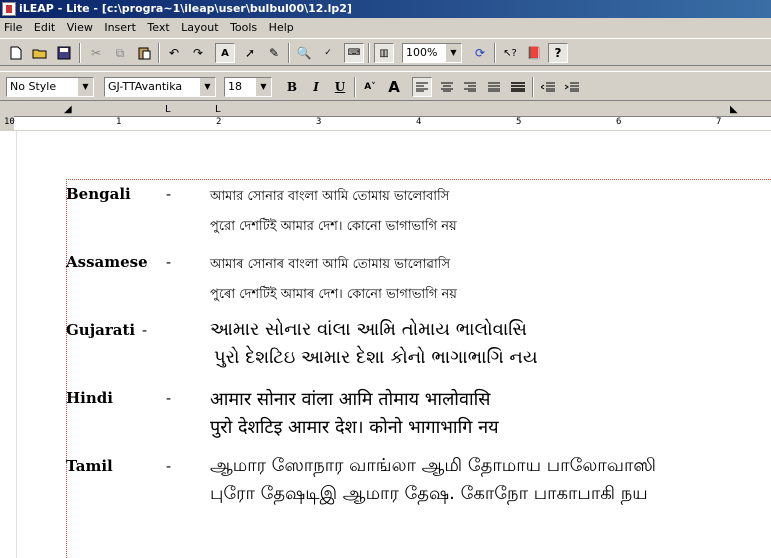 Image resolution: width=771 pixels, height=558 pixels. What do you see at coordinates (107, 262) in the screenshot?
I see `language-label: Assamese` at bounding box center [107, 262].